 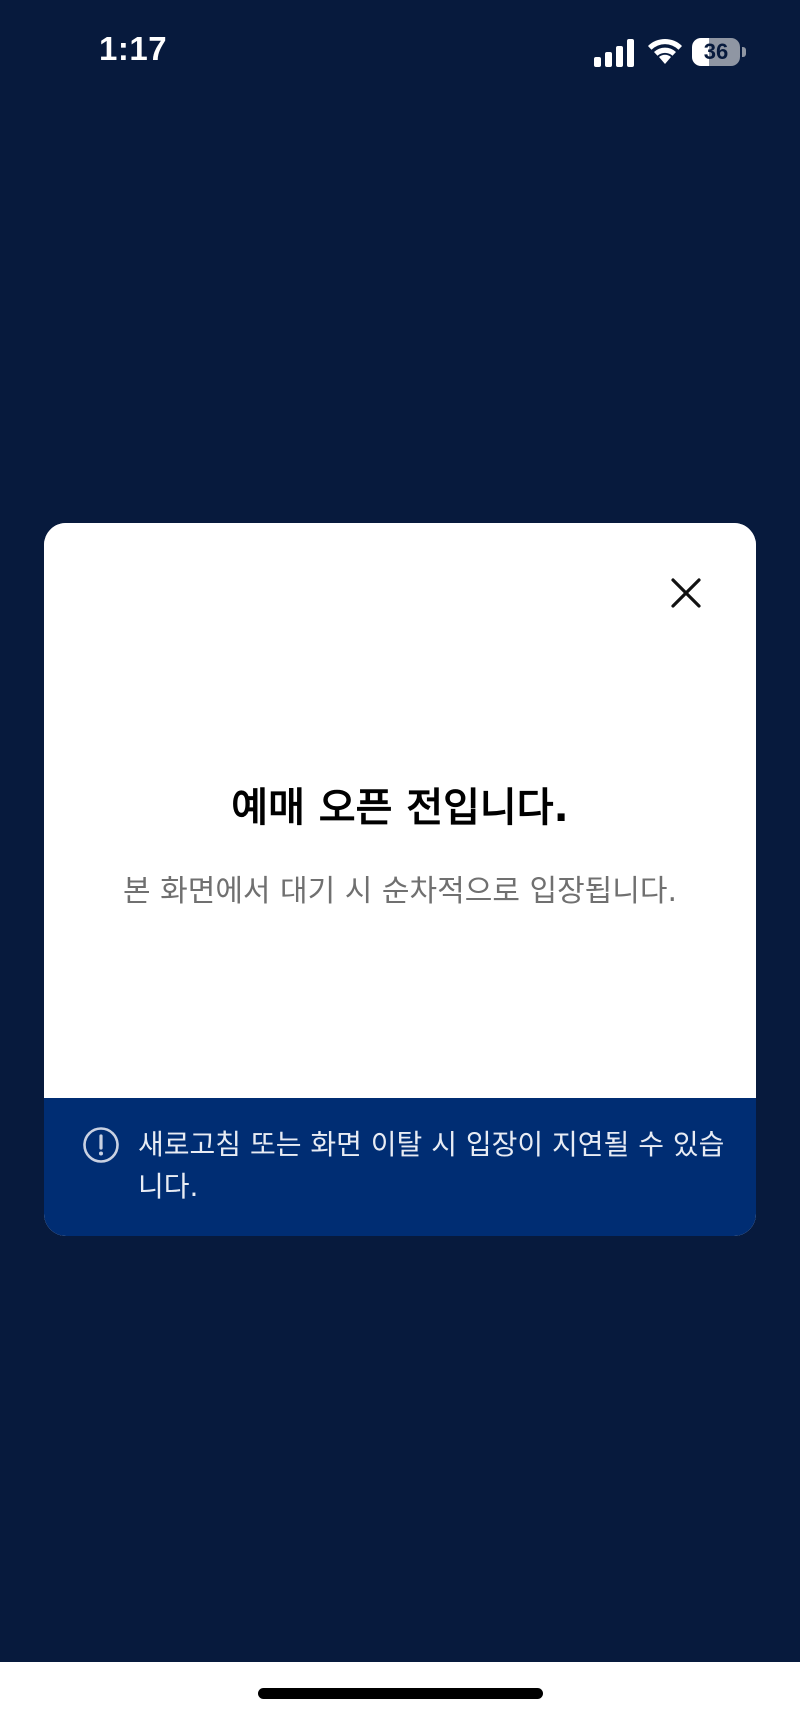 I want to click on status-bar: 1:17 36, so click(x=400, y=55).